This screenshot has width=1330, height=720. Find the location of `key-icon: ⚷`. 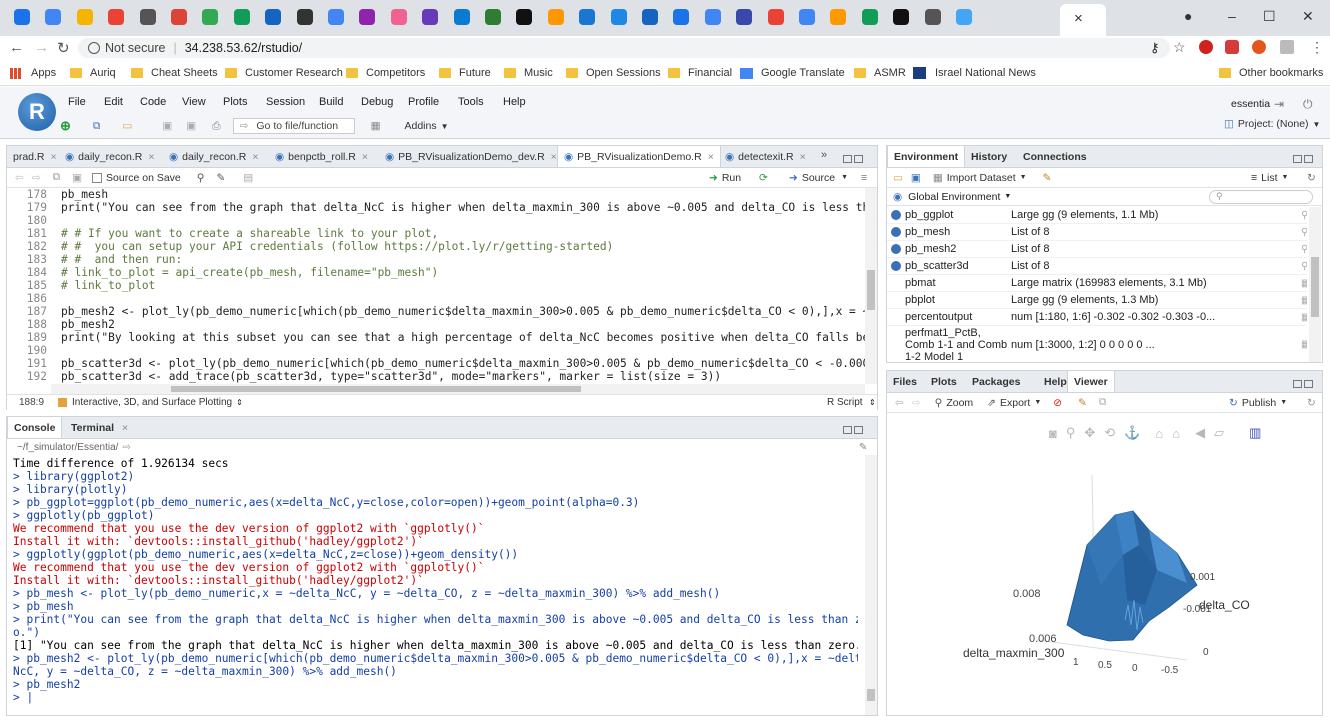

key-icon: ⚷ is located at coordinates (1155, 48).